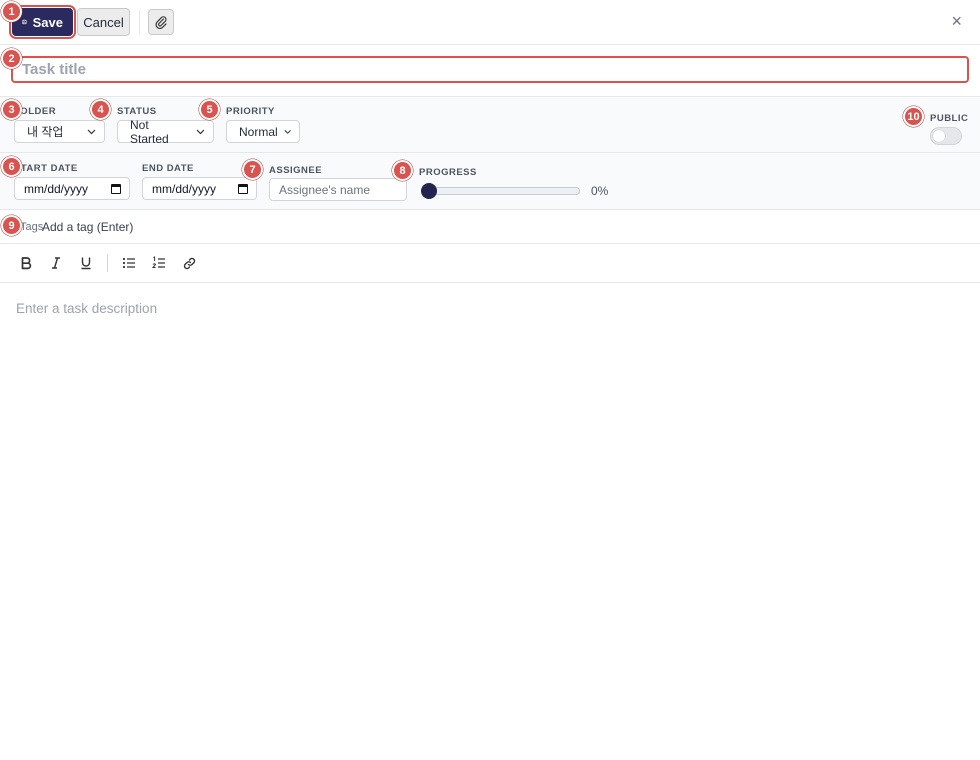 This screenshot has height=760, width=980. I want to click on tags-label: Tags, so click(32, 227).